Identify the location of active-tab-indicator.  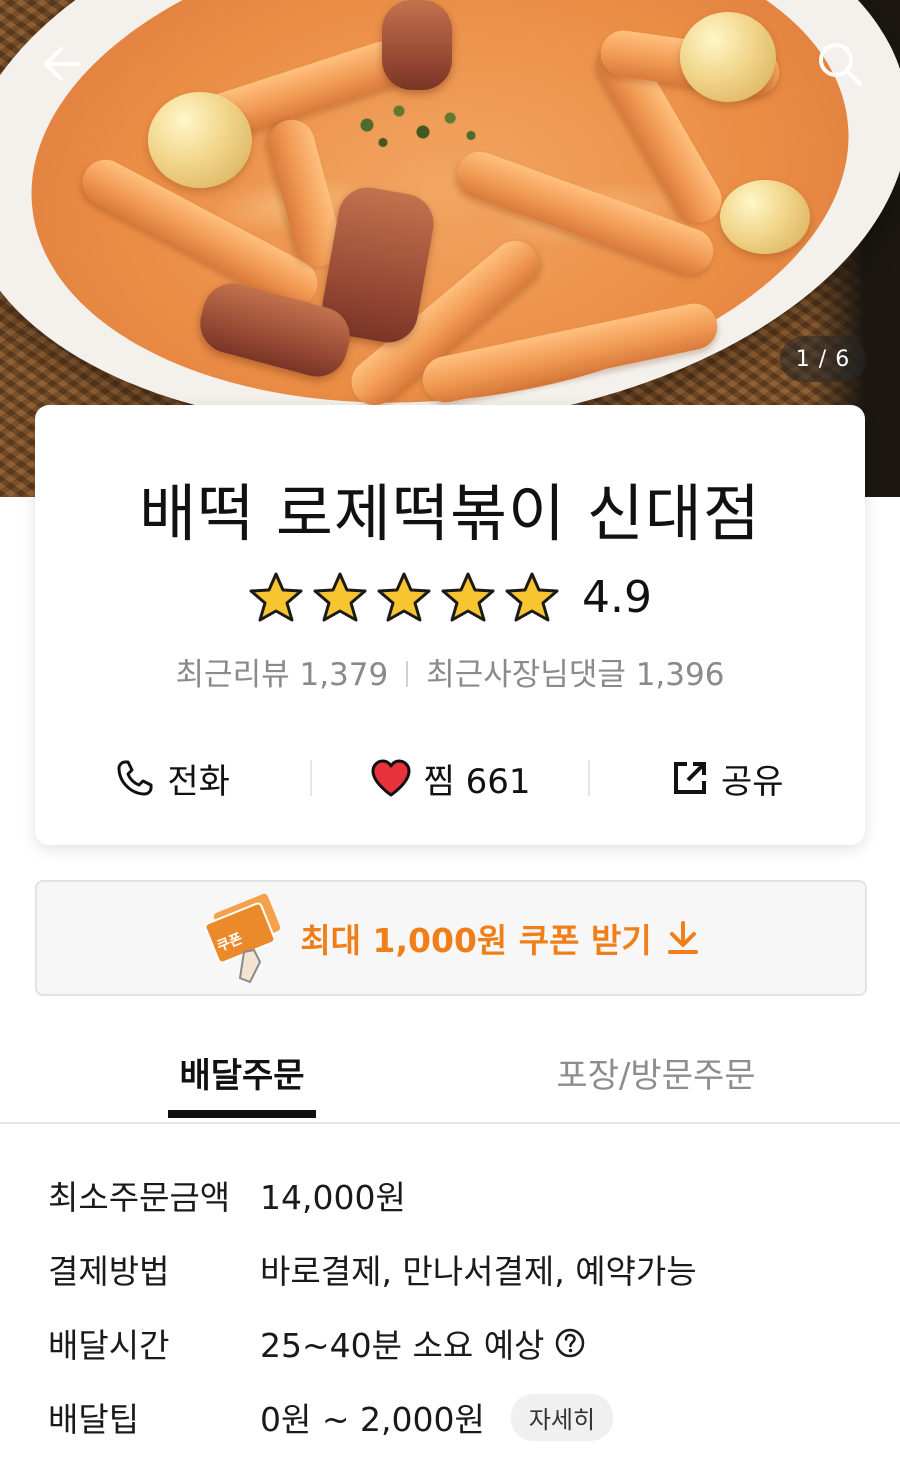
(242, 1114).